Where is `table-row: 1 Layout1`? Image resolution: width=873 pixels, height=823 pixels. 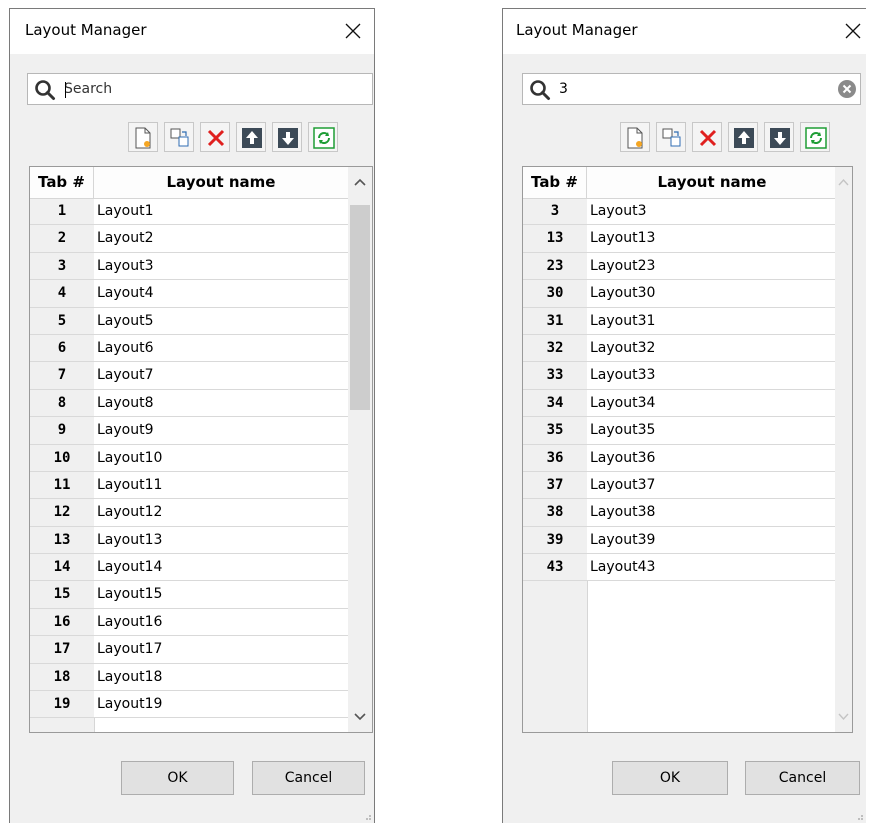
table-row: 1 Layout1 is located at coordinates (189, 212).